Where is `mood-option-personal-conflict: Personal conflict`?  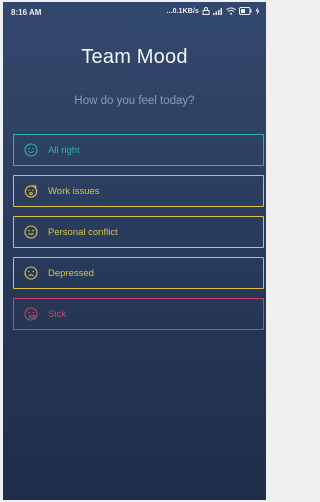
mood-option-personal-conflict: Personal conflict is located at coordinates (138, 232).